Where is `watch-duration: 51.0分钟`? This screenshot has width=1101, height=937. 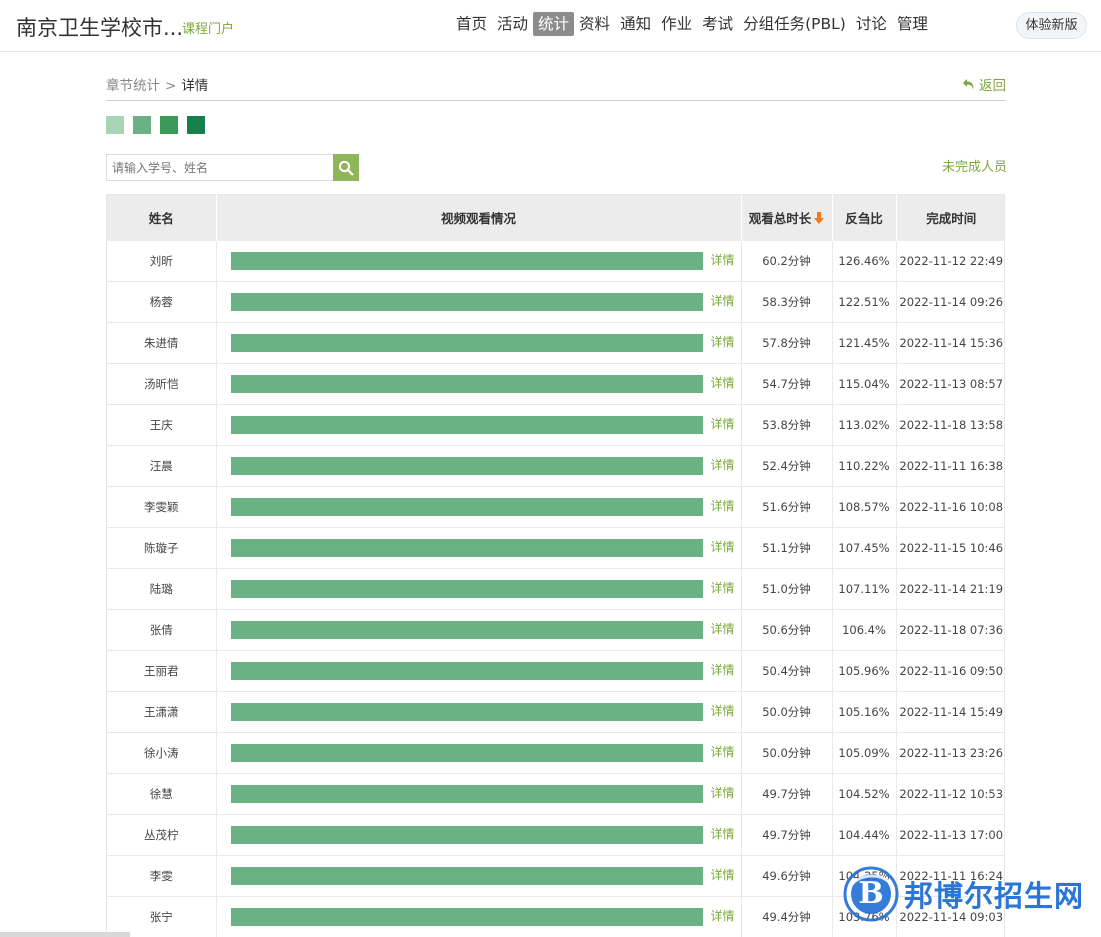 watch-duration: 51.0分钟 is located at coordinates (787, 589).